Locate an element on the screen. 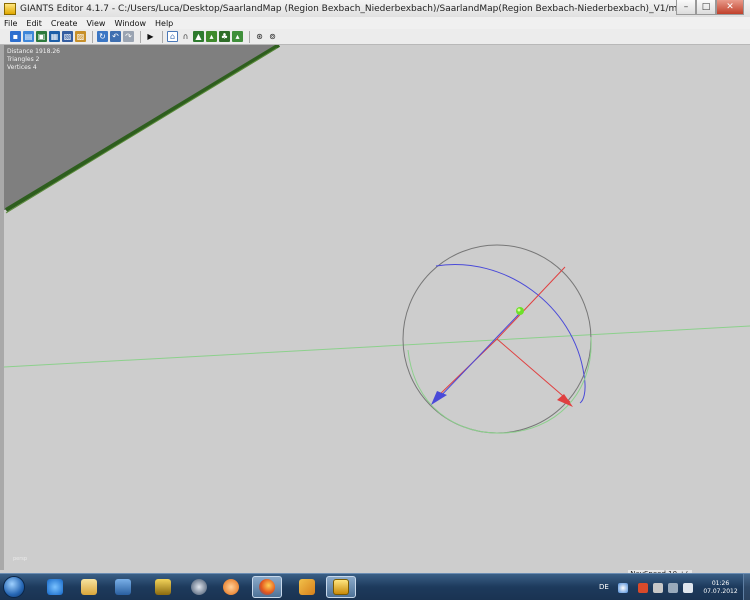 Image resolution: width=750 pixels, height=600 pixels. menu-file: File is located at coordinates (10, 23).